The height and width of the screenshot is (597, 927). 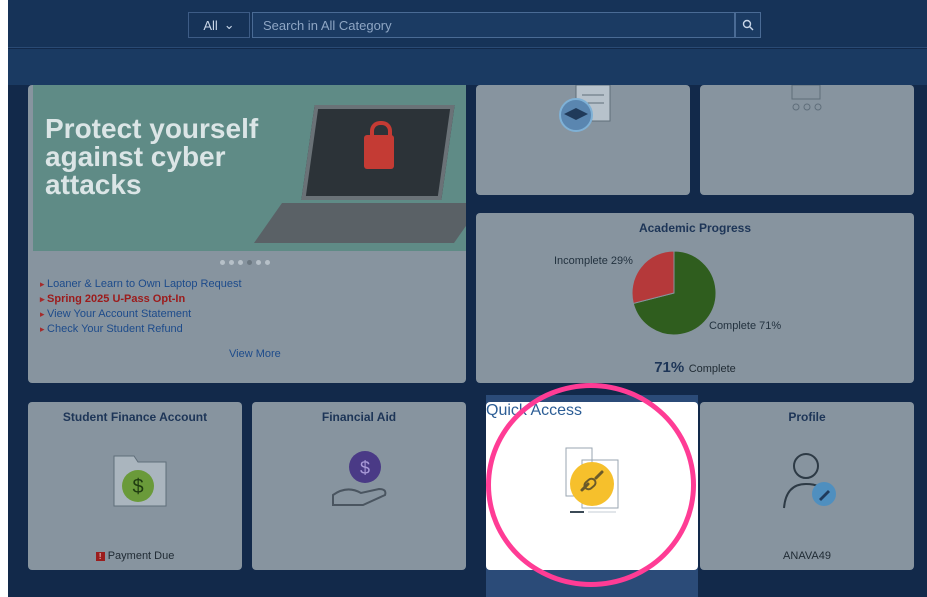 What do you see at coordinates (712, 369) in the screenshot?
I see `progress-suffix: Complete` at bounding box center [712, 369].